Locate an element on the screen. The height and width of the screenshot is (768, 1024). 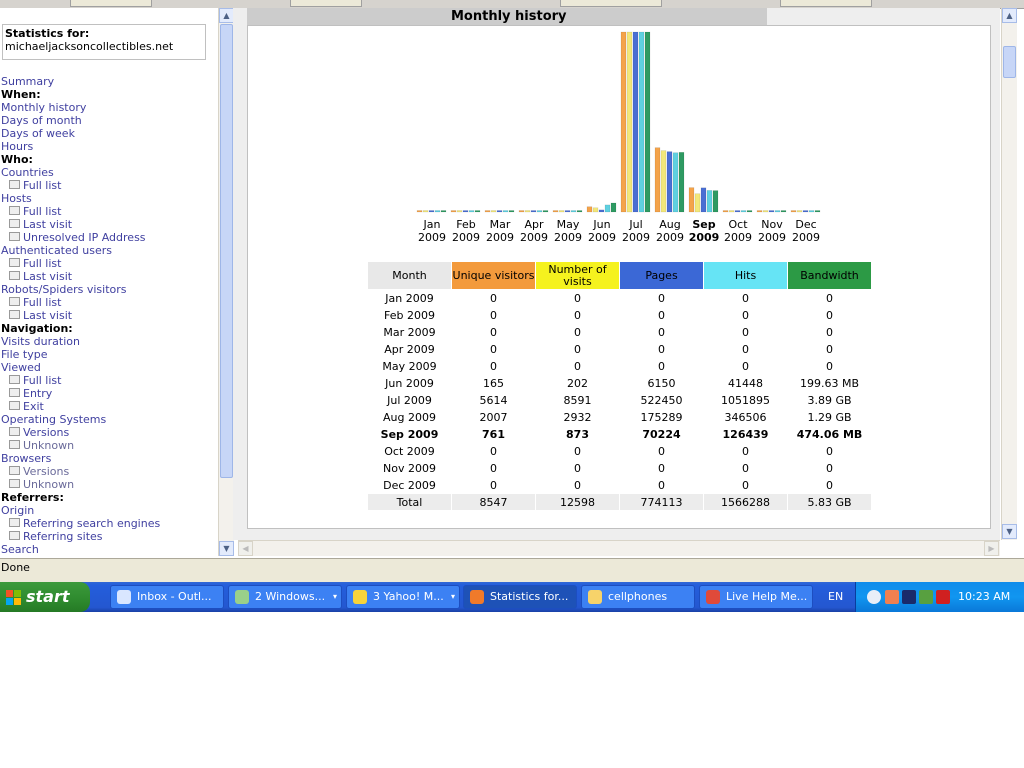
nav-link: Visits duration is located at coordinates (80, 341).